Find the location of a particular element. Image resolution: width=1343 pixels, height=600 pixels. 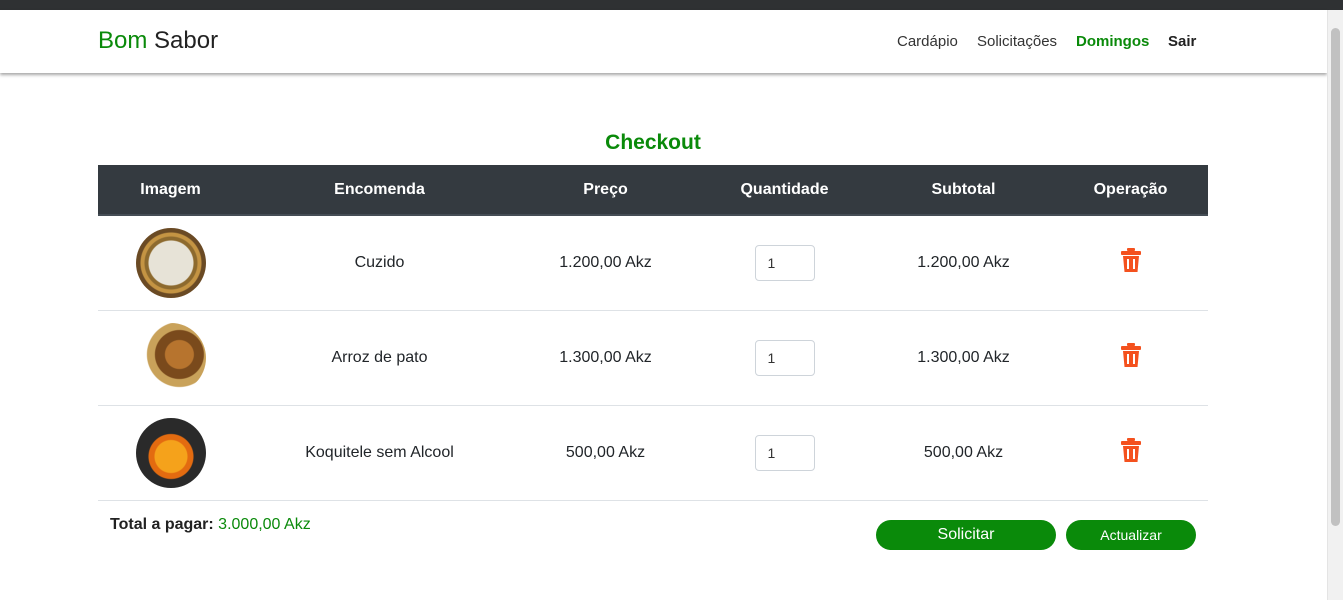

cell-subtotal: 1.200,00 Akz is located at coordinates (963, 263).